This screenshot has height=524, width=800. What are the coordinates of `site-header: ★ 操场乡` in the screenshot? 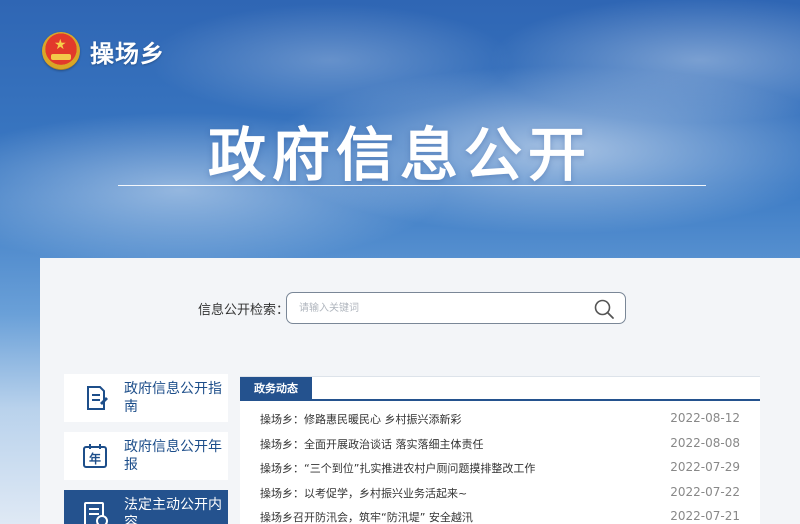 It's located at (103, 51).